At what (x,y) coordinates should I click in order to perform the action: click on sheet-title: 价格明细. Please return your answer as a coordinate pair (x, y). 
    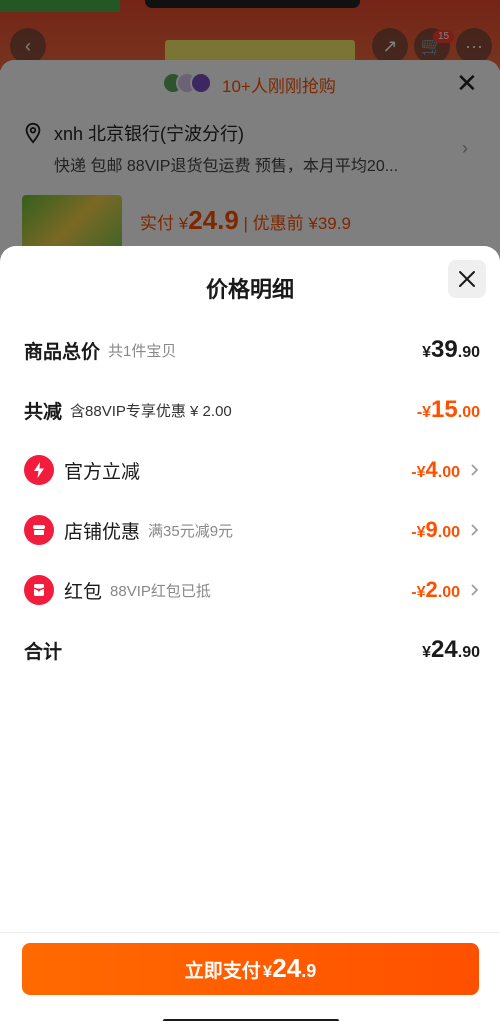
    Looking at the image, I should click on (249, 289).